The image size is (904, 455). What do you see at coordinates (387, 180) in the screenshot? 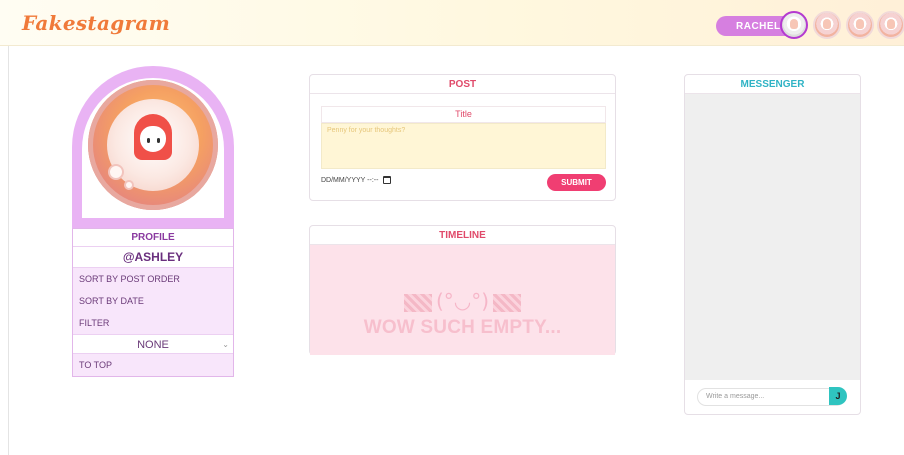
I see `calendar-icon` at bounding box center [387, 180].